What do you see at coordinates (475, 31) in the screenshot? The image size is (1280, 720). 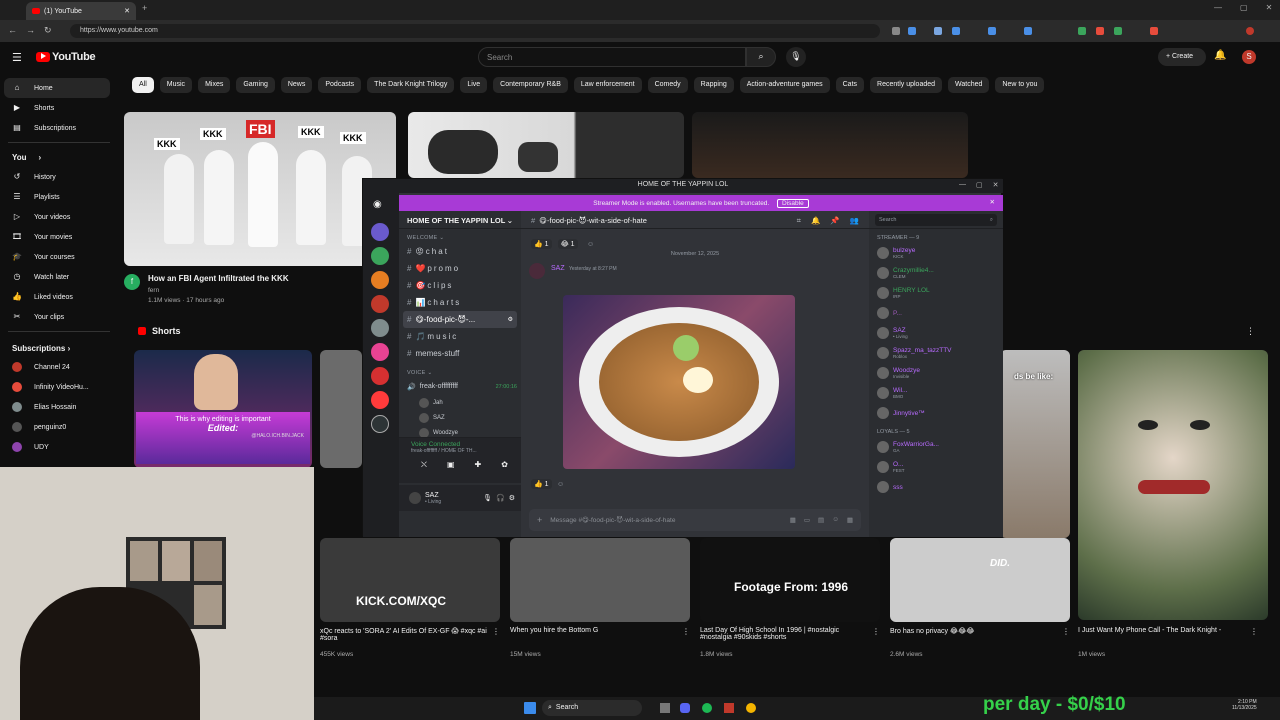 I see `url-field: https://www.youtube.com` at bounding box center [475, 31].